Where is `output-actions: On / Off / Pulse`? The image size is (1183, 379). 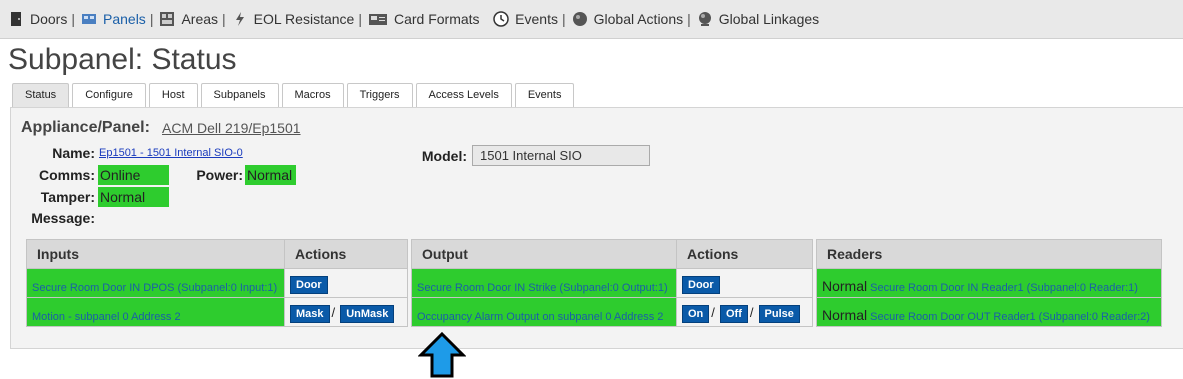 output-actions: On / Off / Pulse is located at coordinates (744, 312).